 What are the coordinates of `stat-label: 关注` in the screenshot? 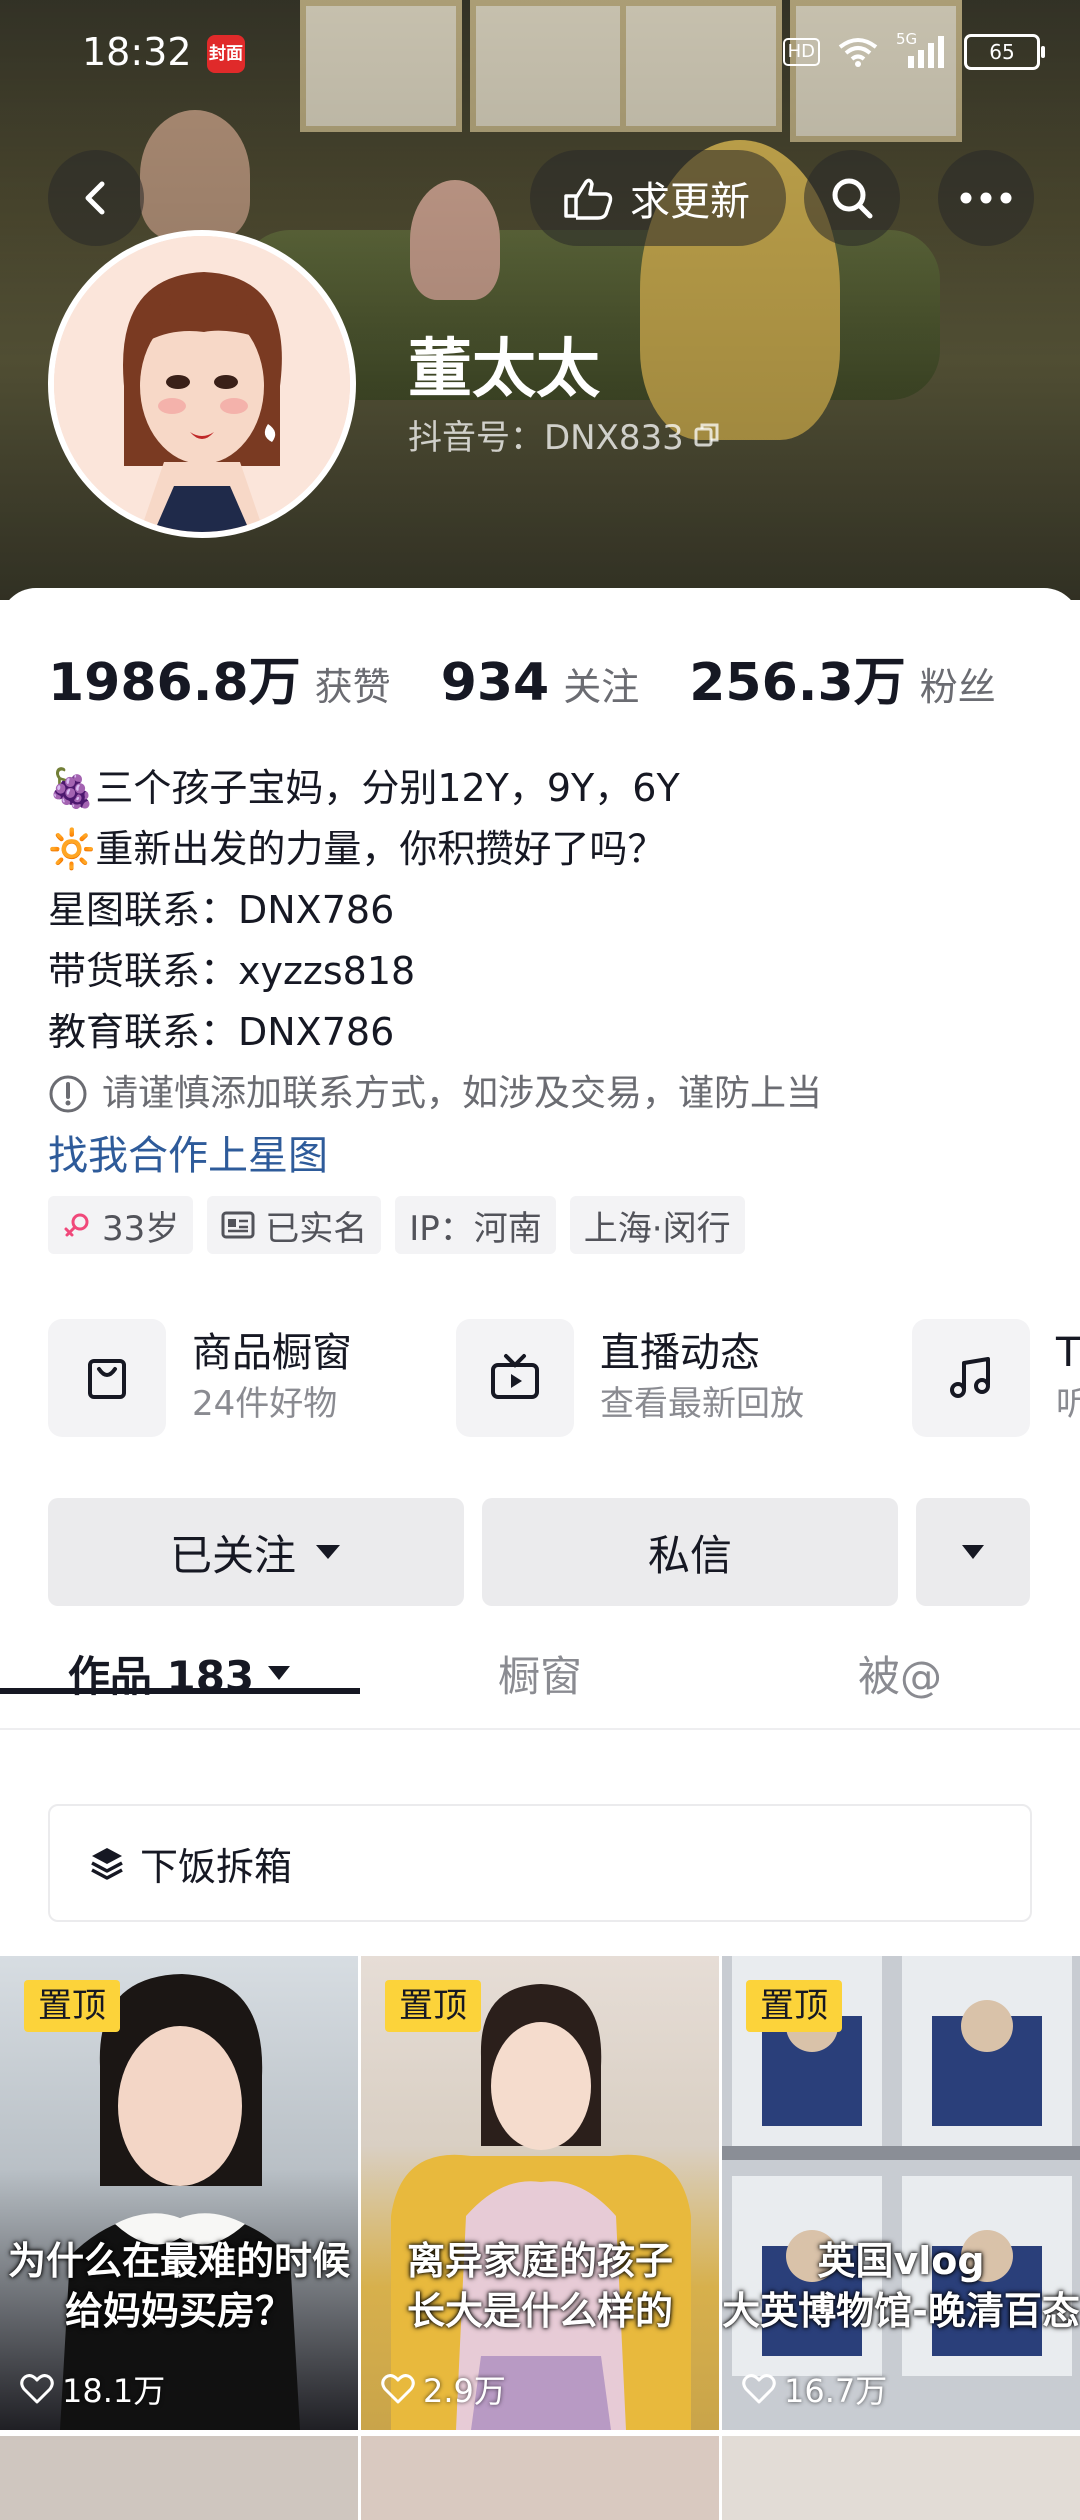 It's located at (601, 687).